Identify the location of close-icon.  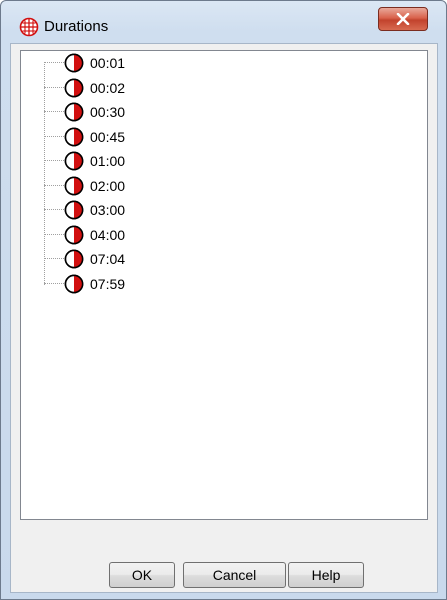
(403, 19).